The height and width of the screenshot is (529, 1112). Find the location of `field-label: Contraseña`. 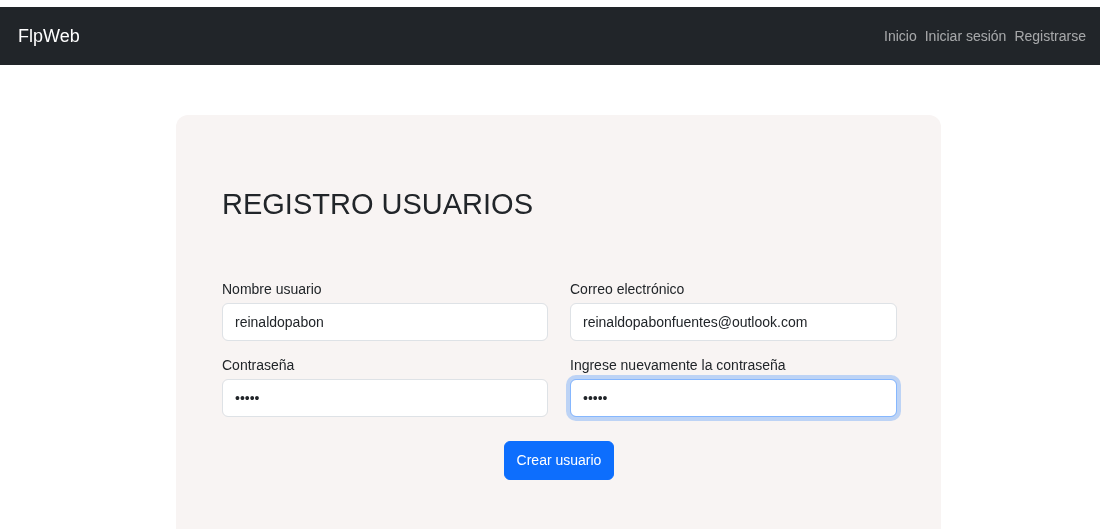

field-label: Contraseña is located at coordinates (259, 365).